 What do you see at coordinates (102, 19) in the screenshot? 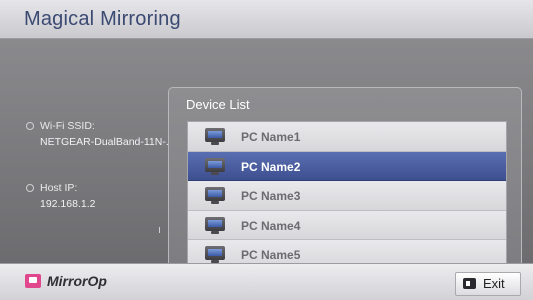
I see `page-title: Magical Mirroring` at bounding box center [102, 19].